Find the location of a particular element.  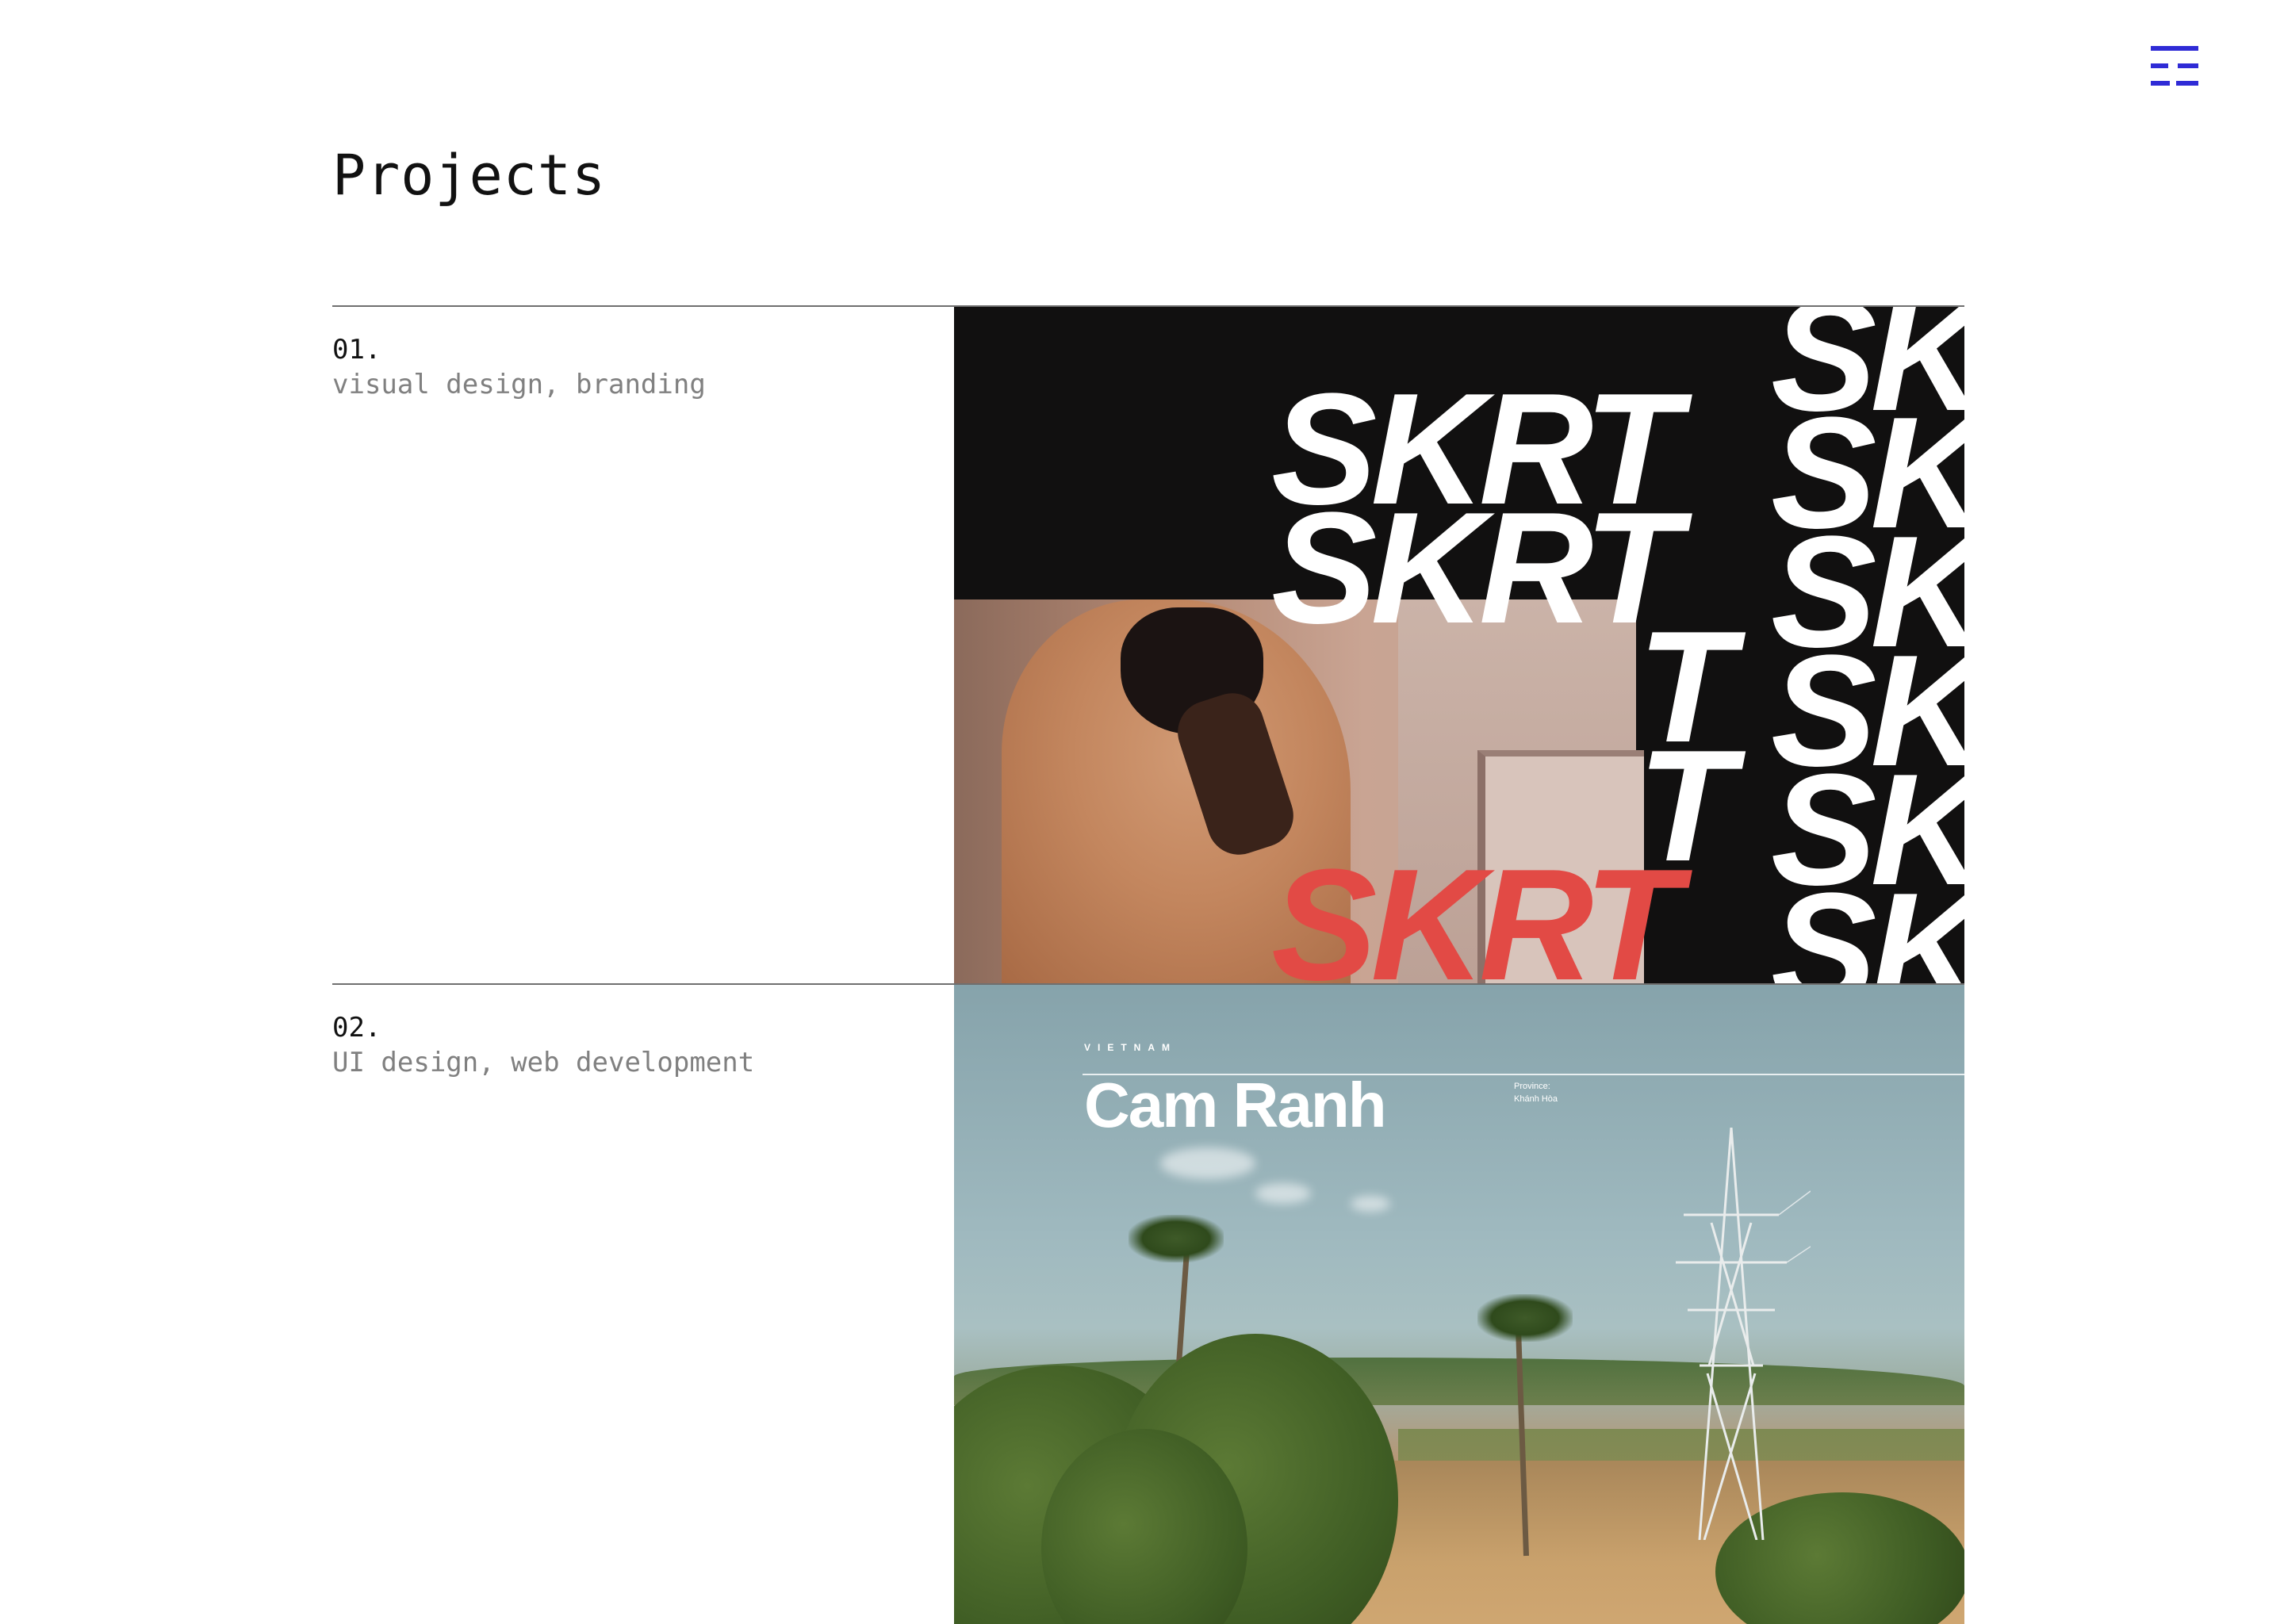

project-number: 01. is located at coordinates (356, 350).